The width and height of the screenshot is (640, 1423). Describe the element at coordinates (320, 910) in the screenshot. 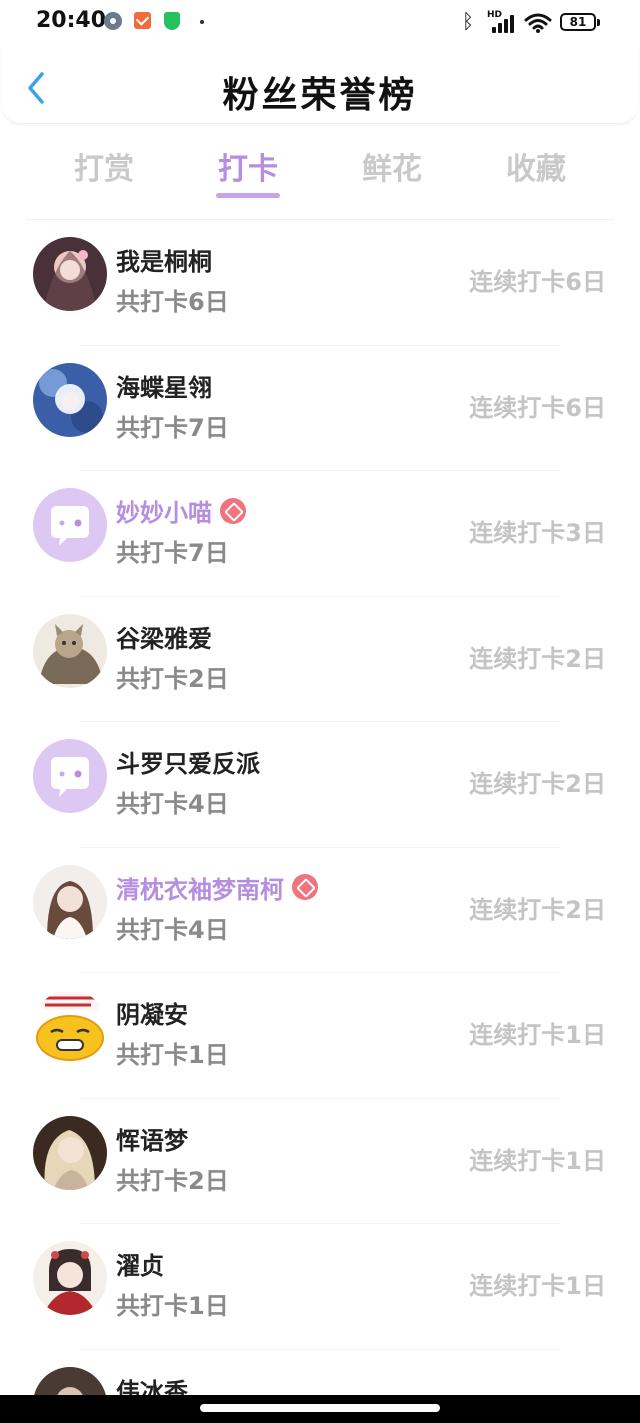

I see `list-item: 清枕衣袖梦南柯 共打卡4日 连续打卡2日` at that location.